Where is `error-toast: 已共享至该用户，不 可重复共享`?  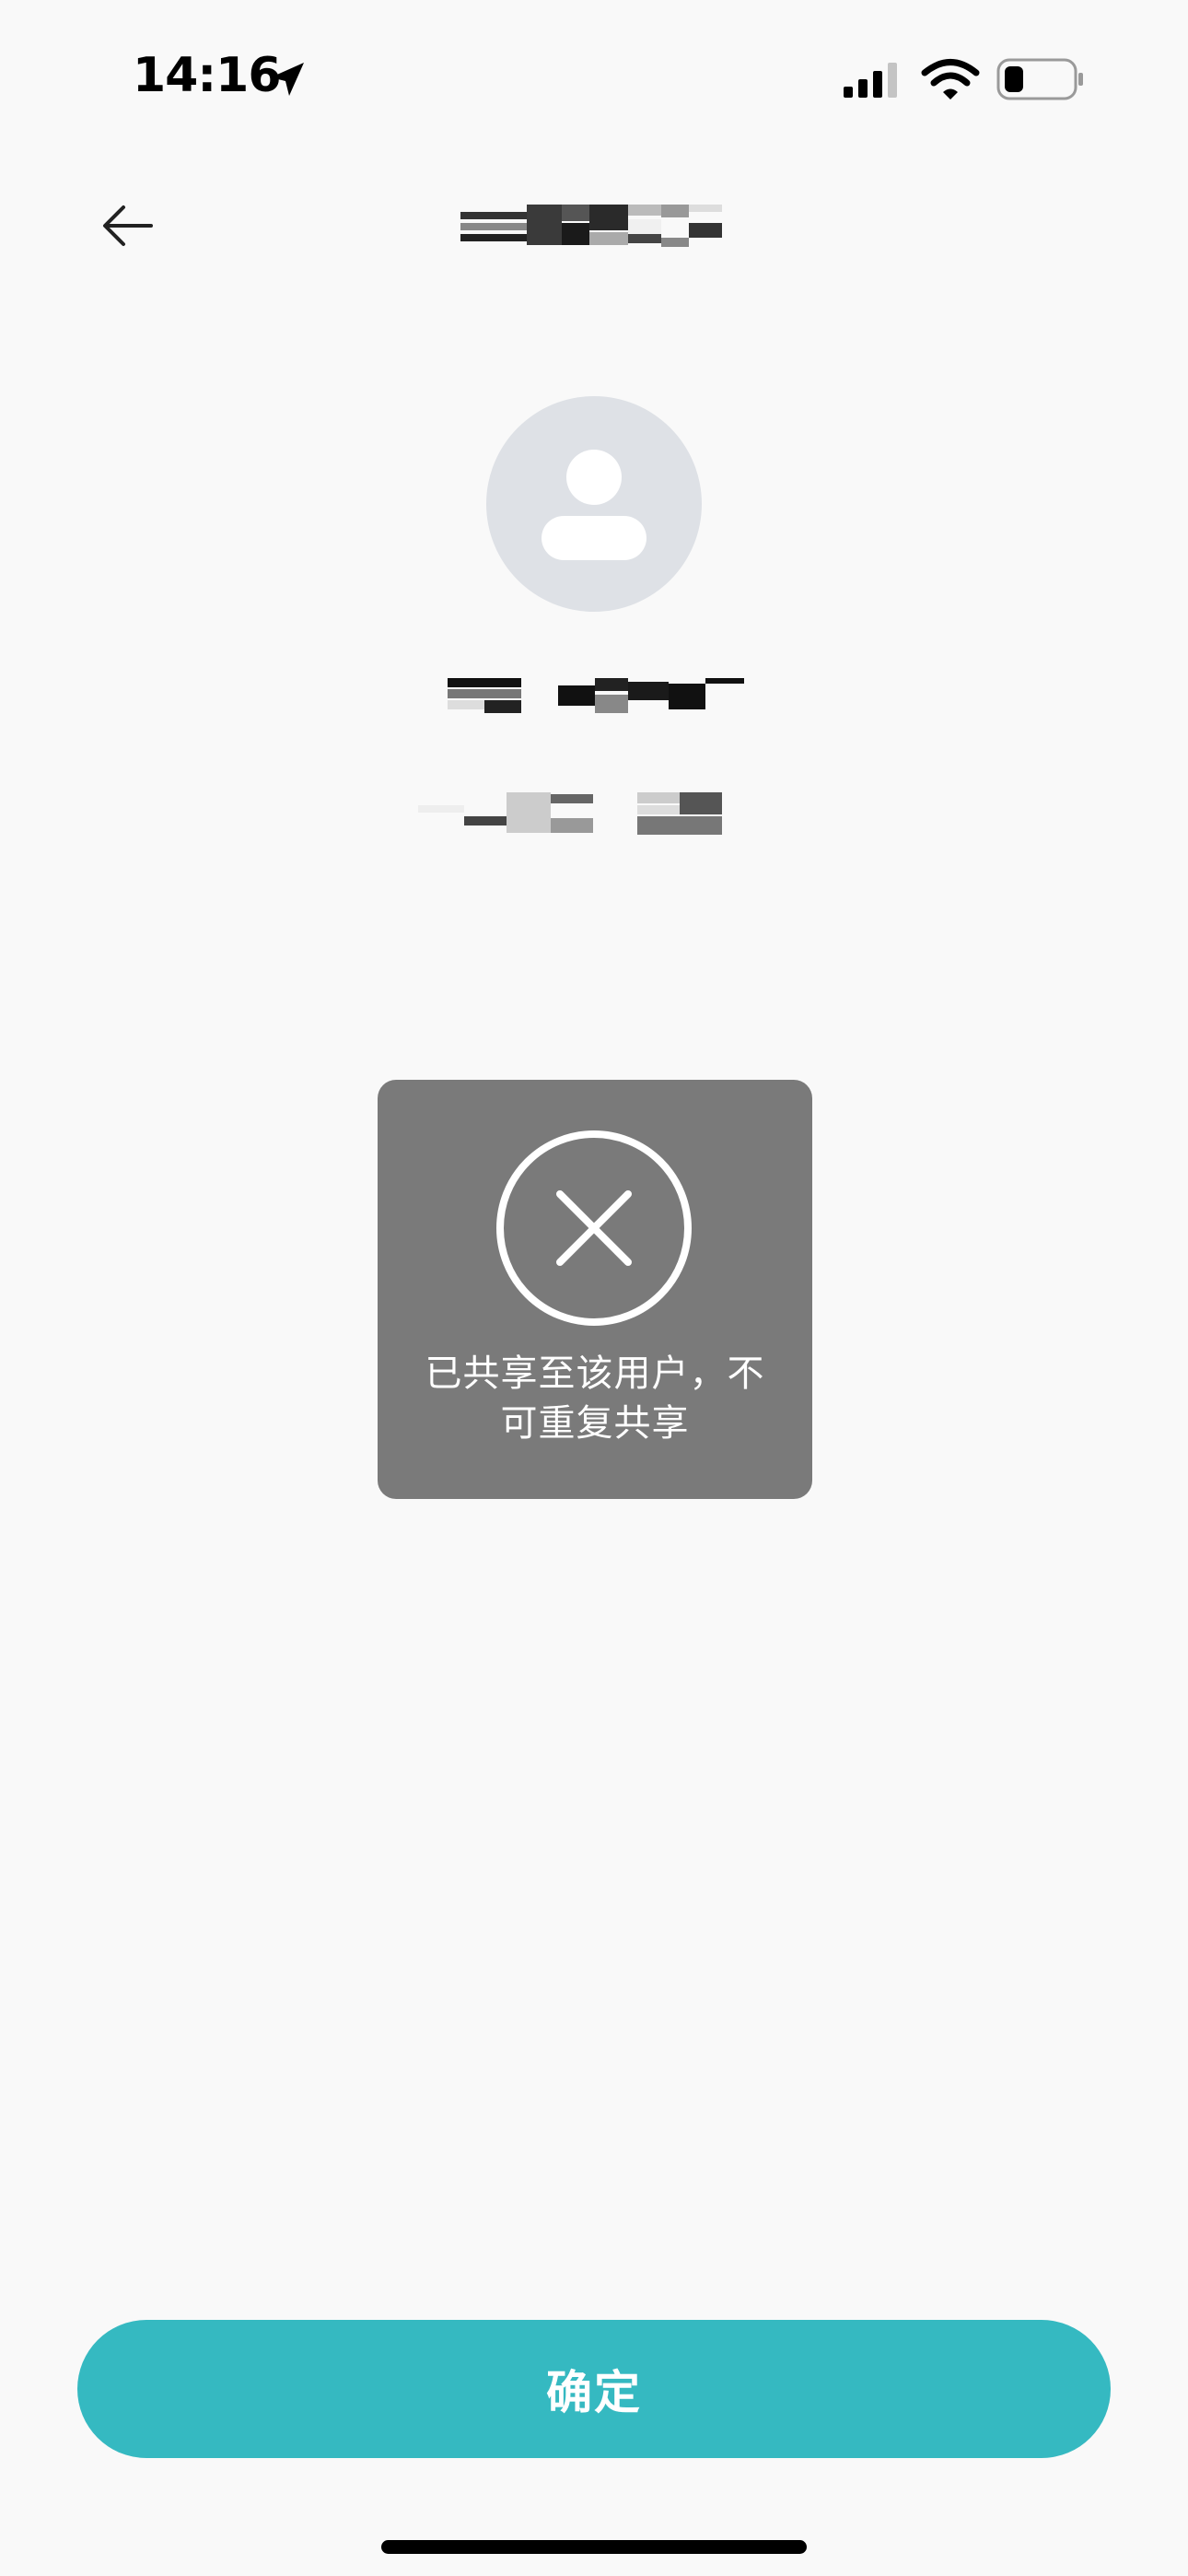
error-toast: 已共享至该用户，不 可重复共享 is located at coordinates (595, 1289).